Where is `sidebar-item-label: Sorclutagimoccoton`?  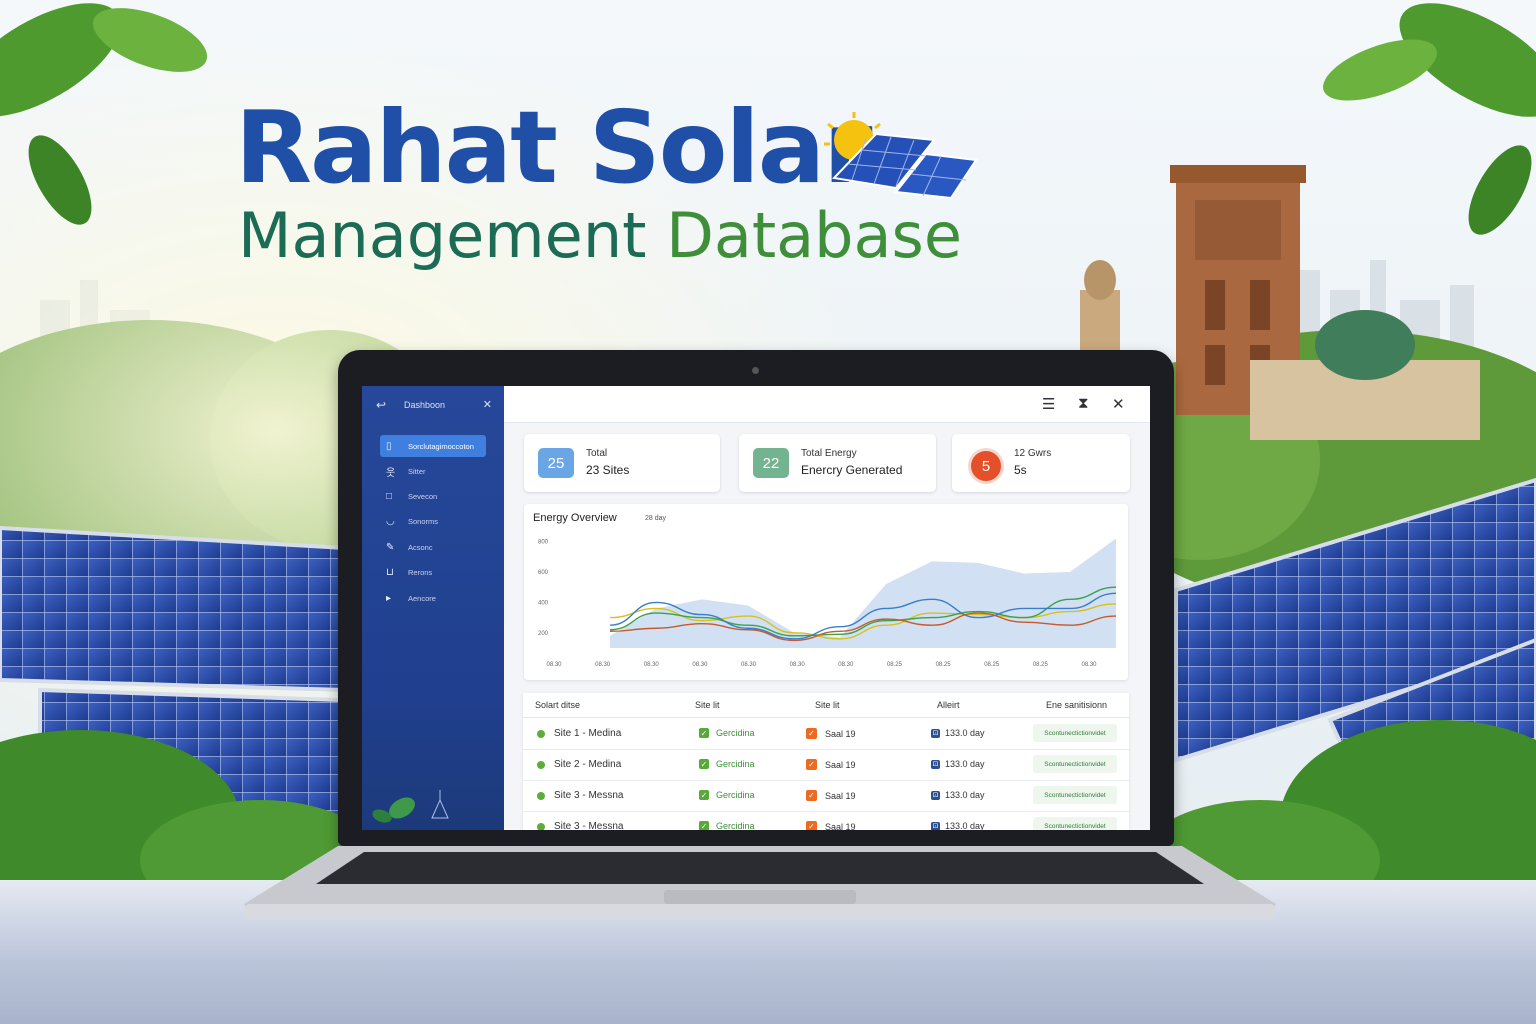 sidebar-item-label: Sorclutagimoccoton is located at coordinates (441, 446).